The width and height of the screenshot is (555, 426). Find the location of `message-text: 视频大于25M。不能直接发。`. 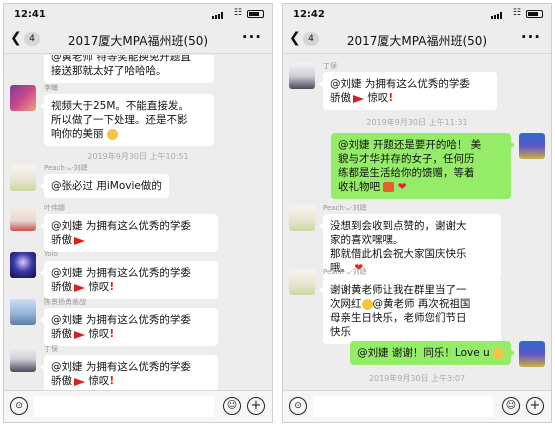

message-text: 视频大于25M。不能直接发。 is located at coordinates (120, 106).